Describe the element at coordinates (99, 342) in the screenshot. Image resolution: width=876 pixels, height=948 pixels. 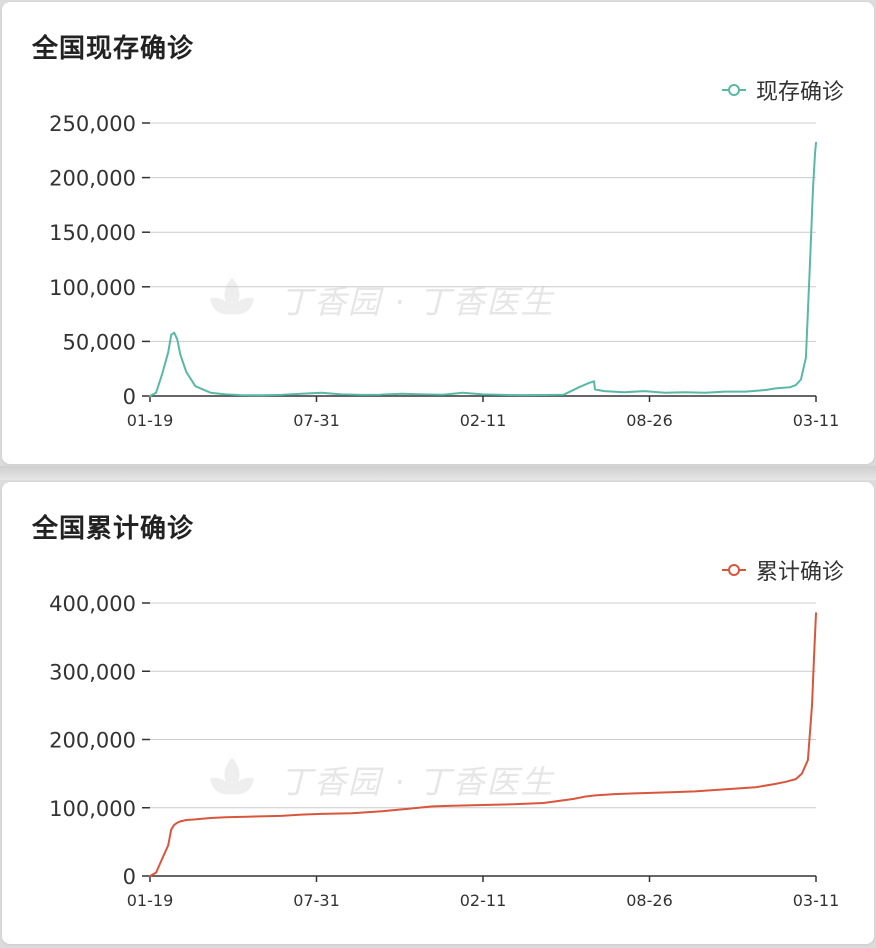
I see `y-tick-label: 50,000` at that location.